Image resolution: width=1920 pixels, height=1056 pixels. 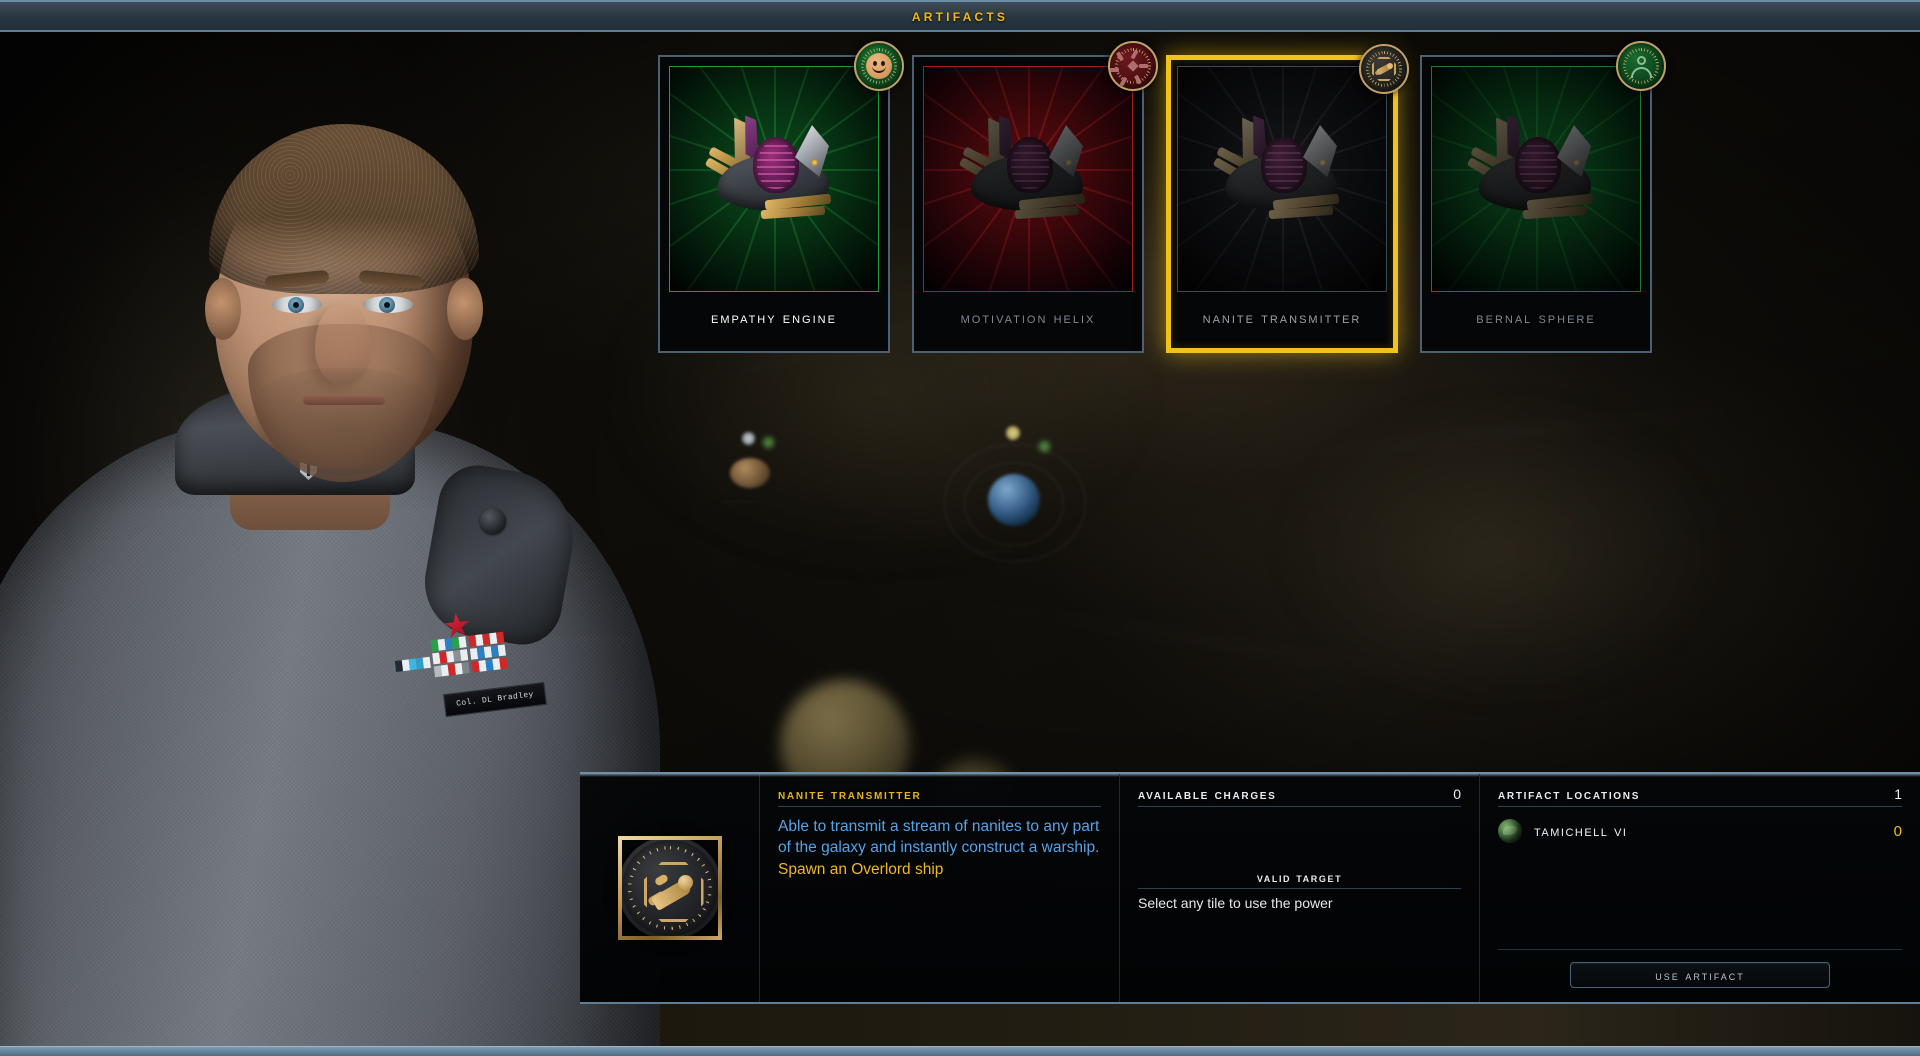 I want to click on valid-target-header: Valid Target, so click(x=1299, y=880).